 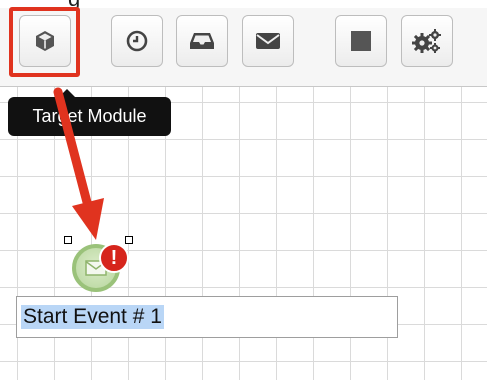 I want to click on selection-handle-top-left, so click(x=68, y=240).